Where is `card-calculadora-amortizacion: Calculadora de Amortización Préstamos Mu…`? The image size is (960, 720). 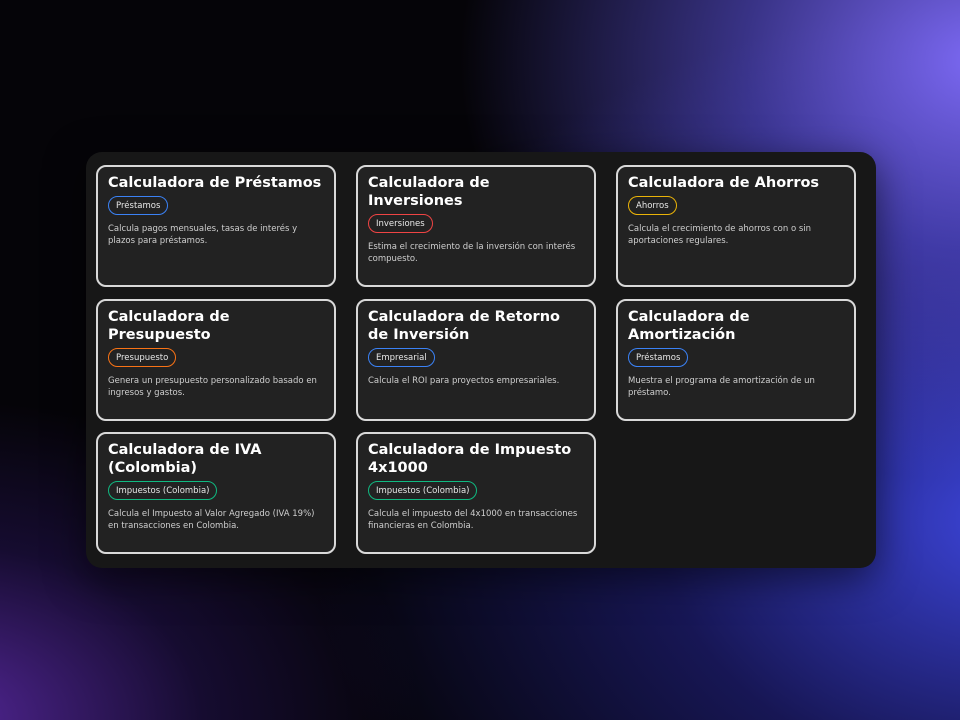
card-calculadora-amortizacion: Calculadora de Amortización Préstamos Mu… is located at coordinates (736, 360).